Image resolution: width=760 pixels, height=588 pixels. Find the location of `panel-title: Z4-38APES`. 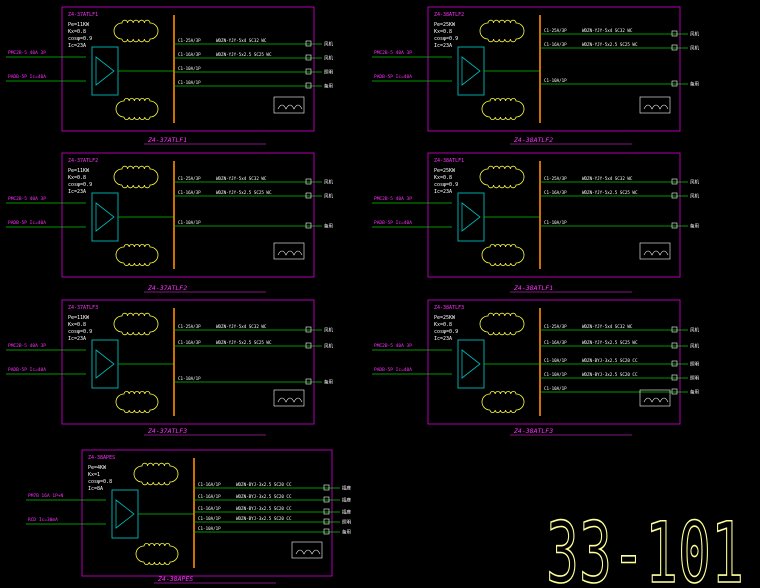

panel-title: Z4-38APES is located at coordinates (175, 579).